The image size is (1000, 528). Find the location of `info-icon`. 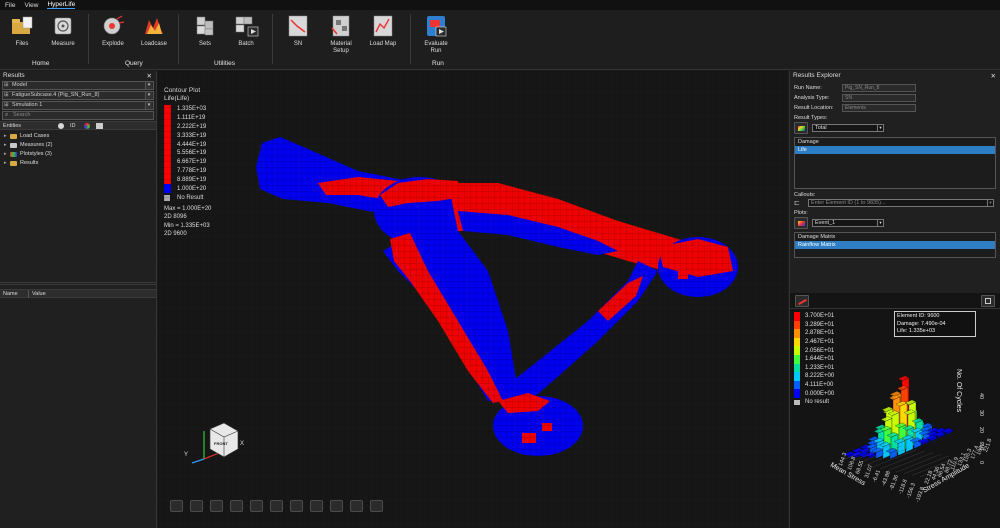

info-icon is located at coordinates (61, 126).